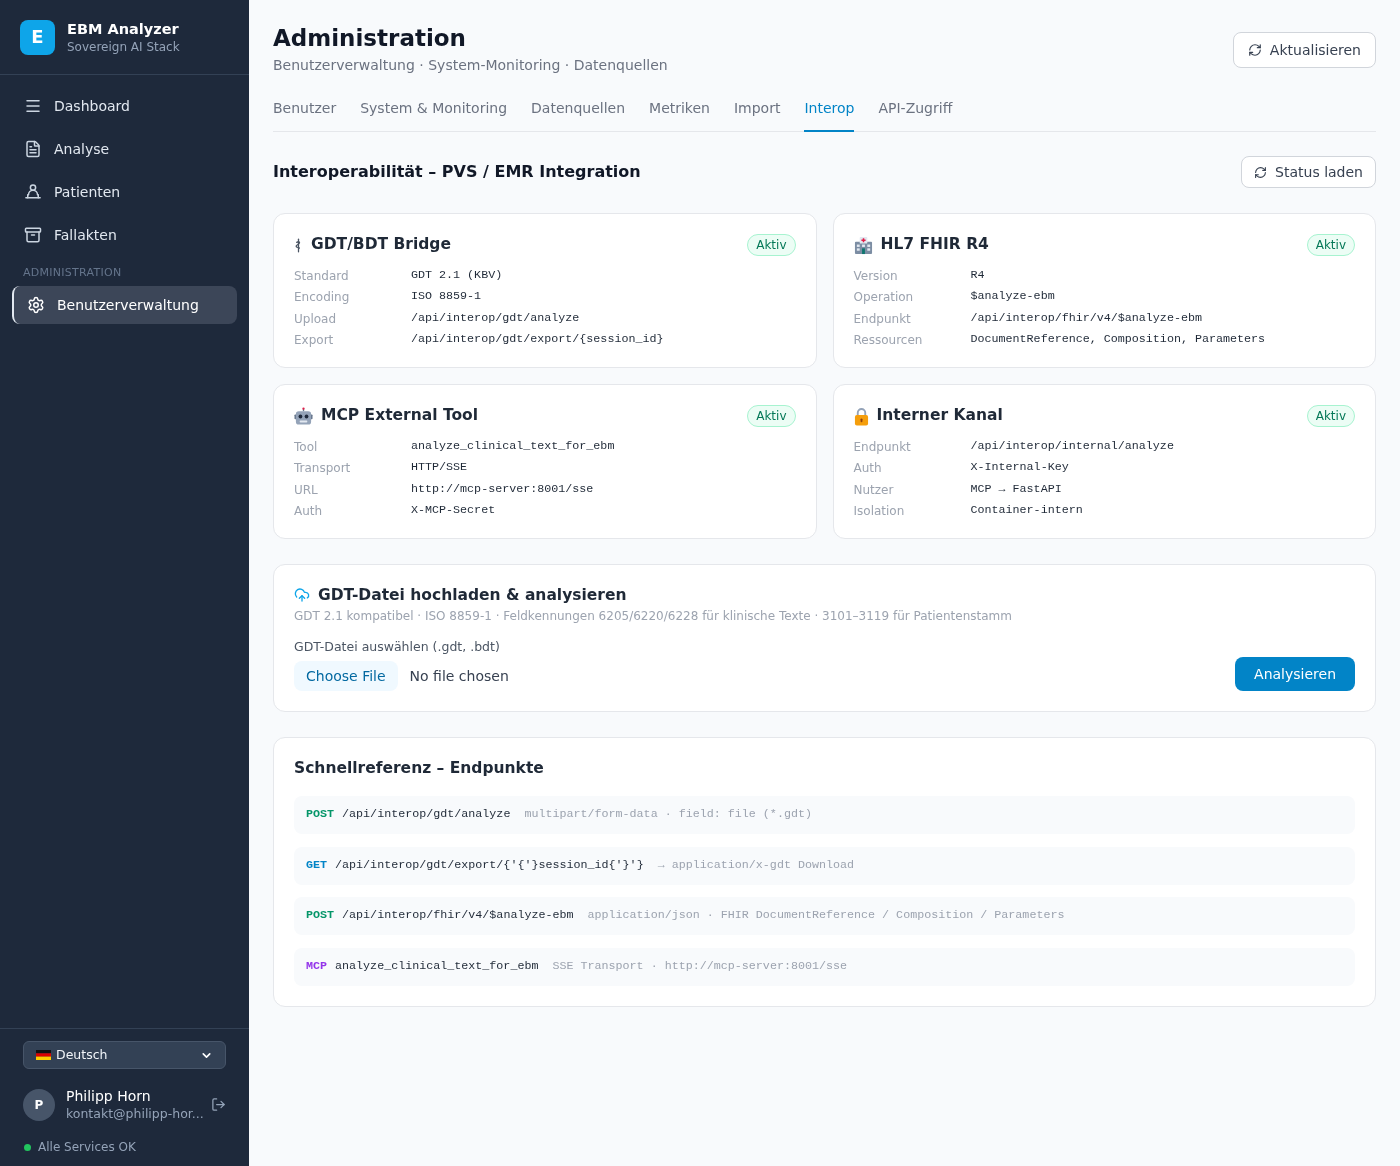  Describe the element at coordinates (72, 273) in the screenshot. I see `section-label: ADMINISTRATION` at that location.